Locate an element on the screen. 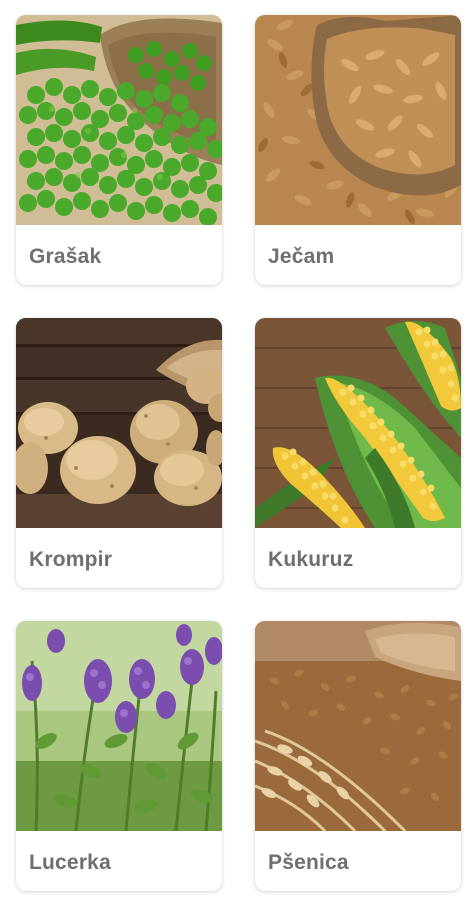 The height and width of the screenshot is (900, 476). barley-photo is located at coordinates (358, 120).